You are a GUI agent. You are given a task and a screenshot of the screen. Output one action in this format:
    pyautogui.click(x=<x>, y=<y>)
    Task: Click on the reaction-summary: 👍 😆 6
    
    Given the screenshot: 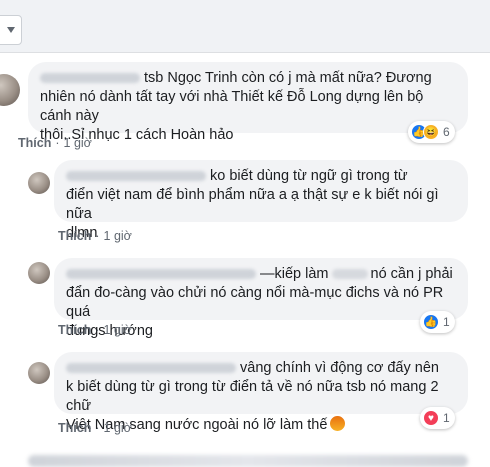 What is the action you would take?
    pyautogui.click(x=431, y=132)
    